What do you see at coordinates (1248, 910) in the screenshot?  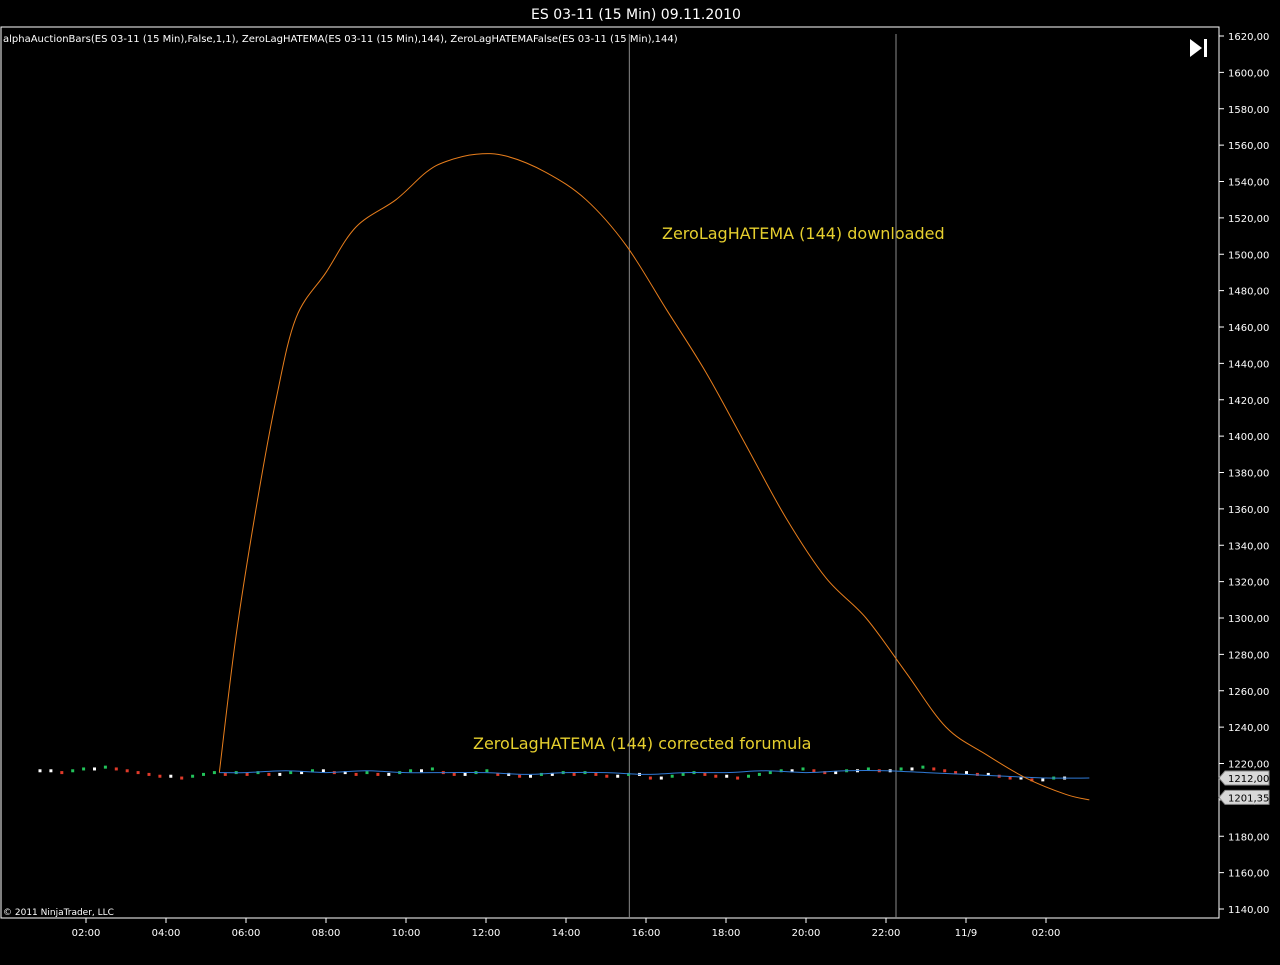 I see `y-tick-label: 1140,00` at bounding box center [1248, 910].